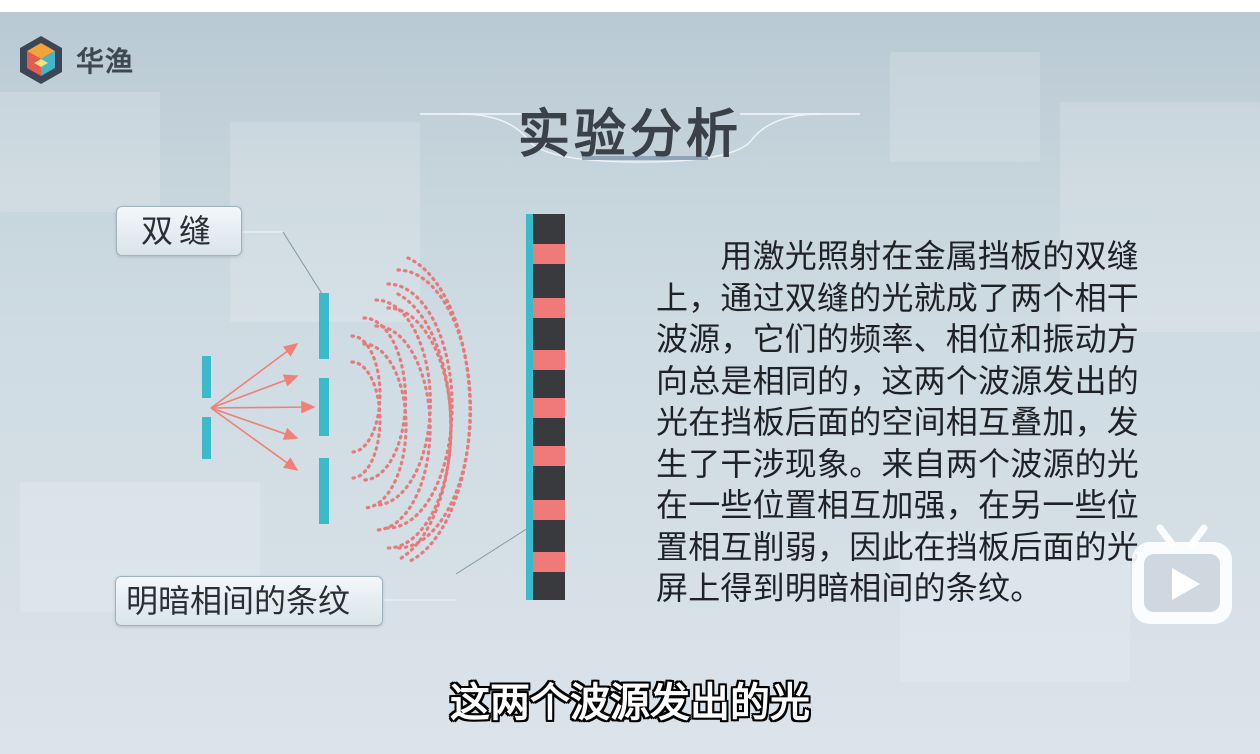 This screenshot has height=754, width=1260. Describe the element at coordinates (324, 491) in the screenshot. I see `double-slit-bottom` at that location.